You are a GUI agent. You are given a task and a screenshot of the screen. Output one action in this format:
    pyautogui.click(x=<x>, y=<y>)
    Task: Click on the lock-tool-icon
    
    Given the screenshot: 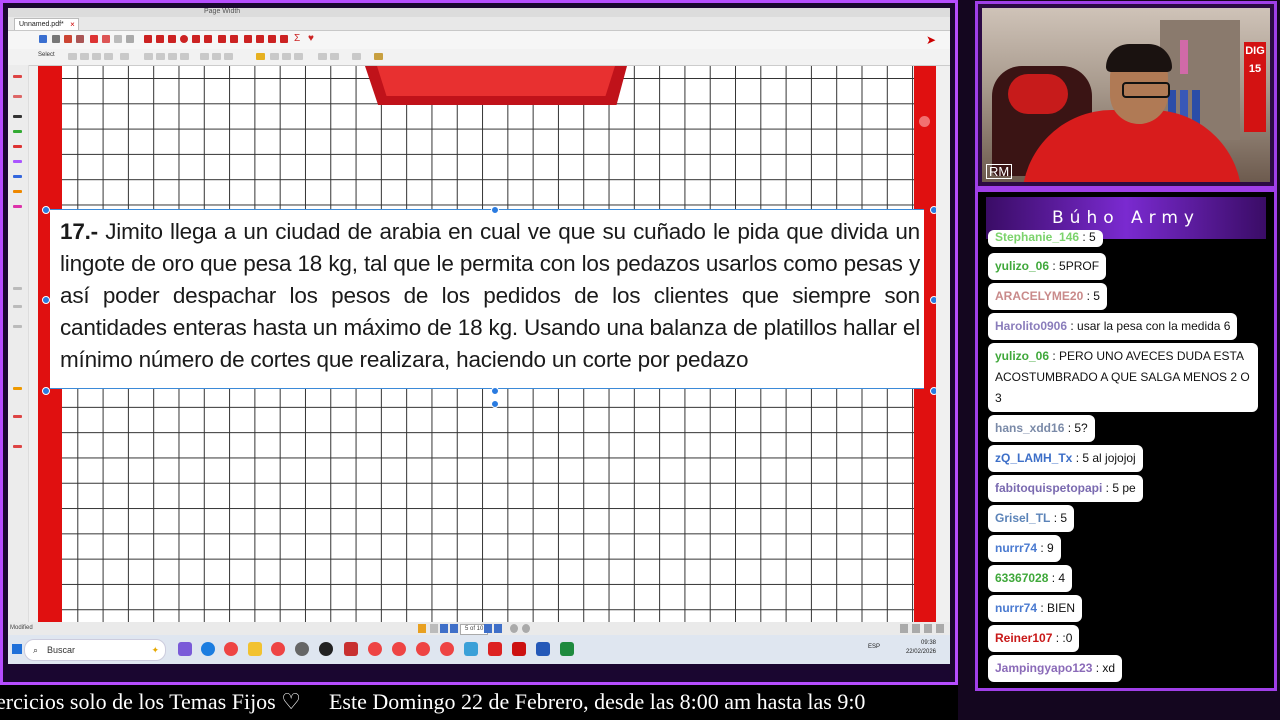 What is the action you would take?
    pyautogui.click(x=356, y=56)
    